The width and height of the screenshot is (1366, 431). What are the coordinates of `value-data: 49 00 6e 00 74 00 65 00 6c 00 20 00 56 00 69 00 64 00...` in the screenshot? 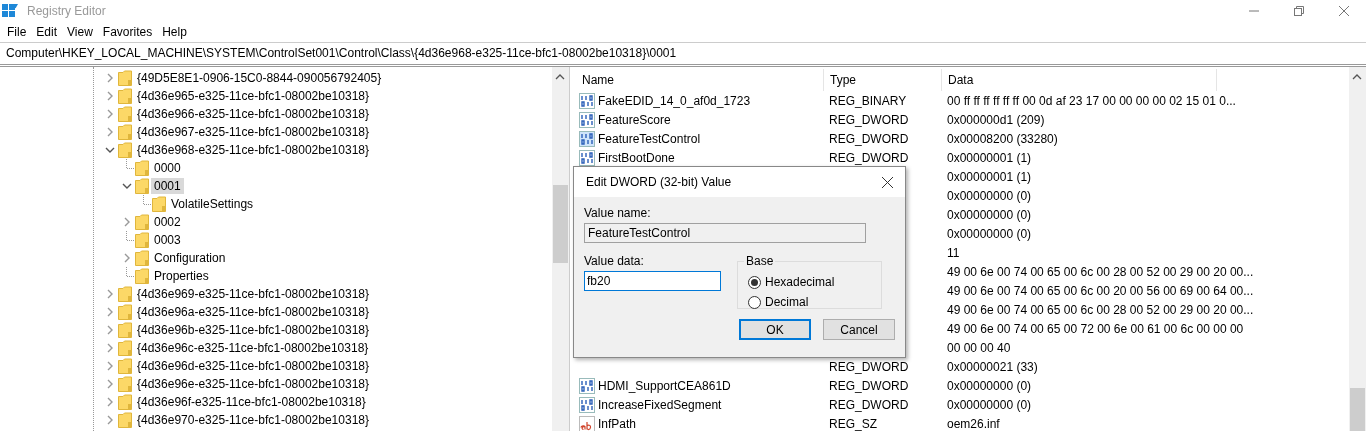 It's located at (1100, 290).